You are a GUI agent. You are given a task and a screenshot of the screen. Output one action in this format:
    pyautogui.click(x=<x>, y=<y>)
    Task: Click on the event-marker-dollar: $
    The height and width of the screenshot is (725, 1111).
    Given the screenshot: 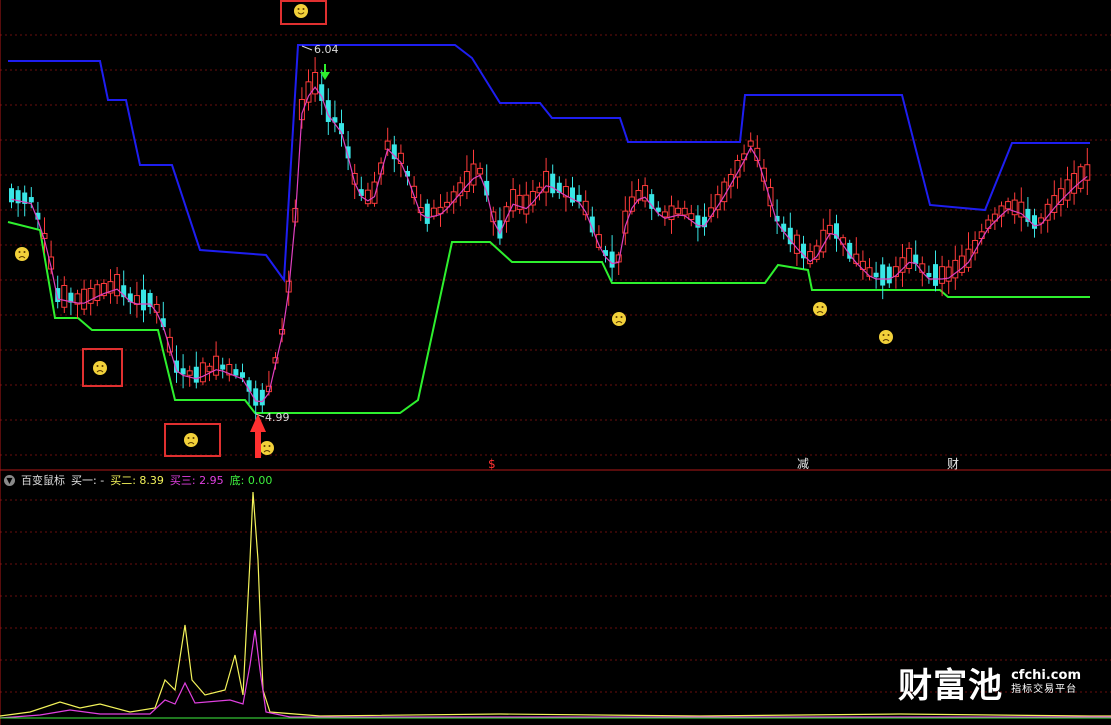 What is the action you would take?
    pyautogui.click(x=492, y=464)
    